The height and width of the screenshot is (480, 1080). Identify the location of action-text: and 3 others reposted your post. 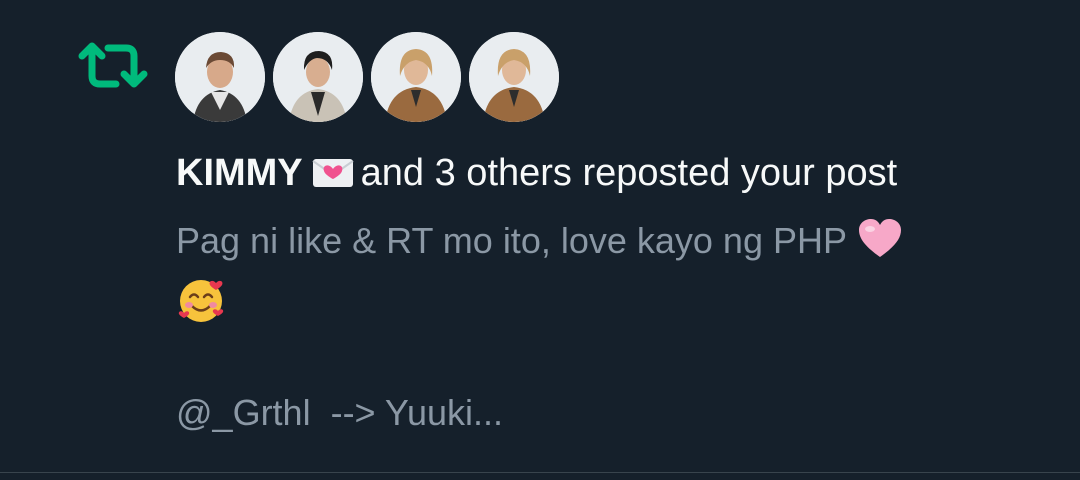
(629, 173).